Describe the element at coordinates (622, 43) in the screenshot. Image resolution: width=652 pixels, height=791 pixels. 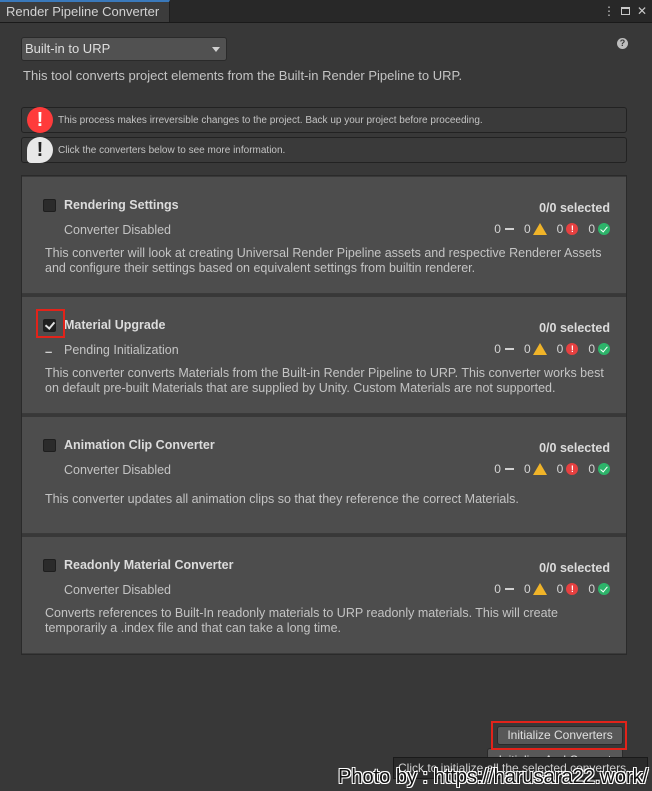
I see `help-icon: ?` at that location.